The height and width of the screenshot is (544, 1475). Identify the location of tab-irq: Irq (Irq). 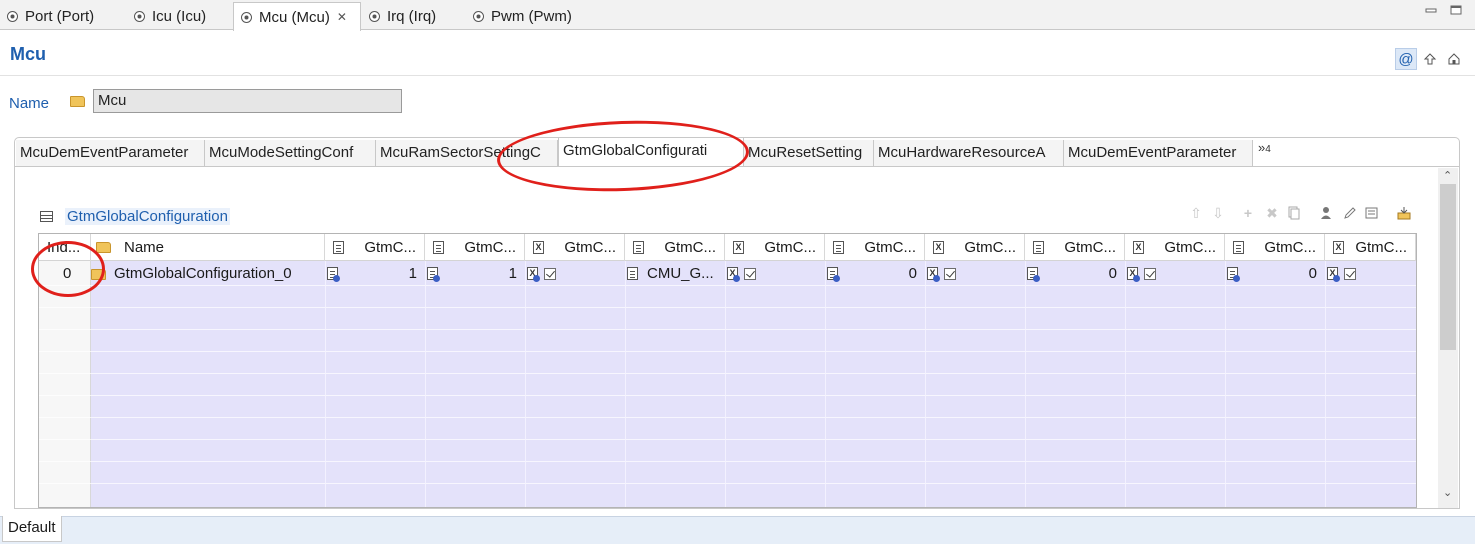
(412, 16).